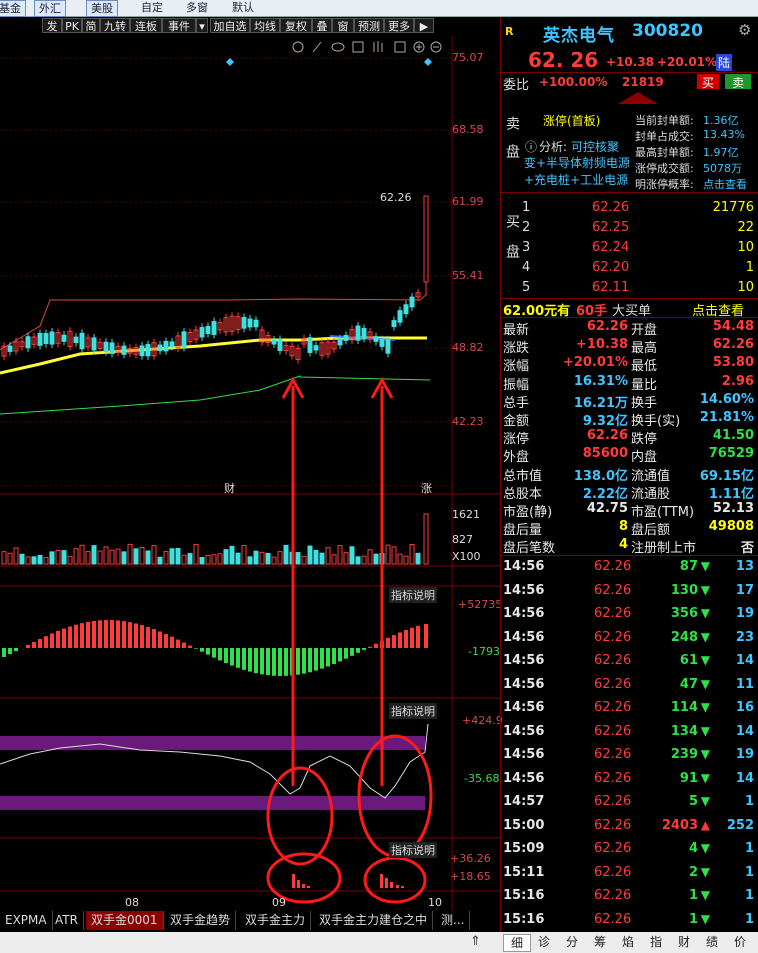 Image resolution: width=758 pixels, height=953 pixels. I want to click on quote-label: 最高, so click(644, 349).